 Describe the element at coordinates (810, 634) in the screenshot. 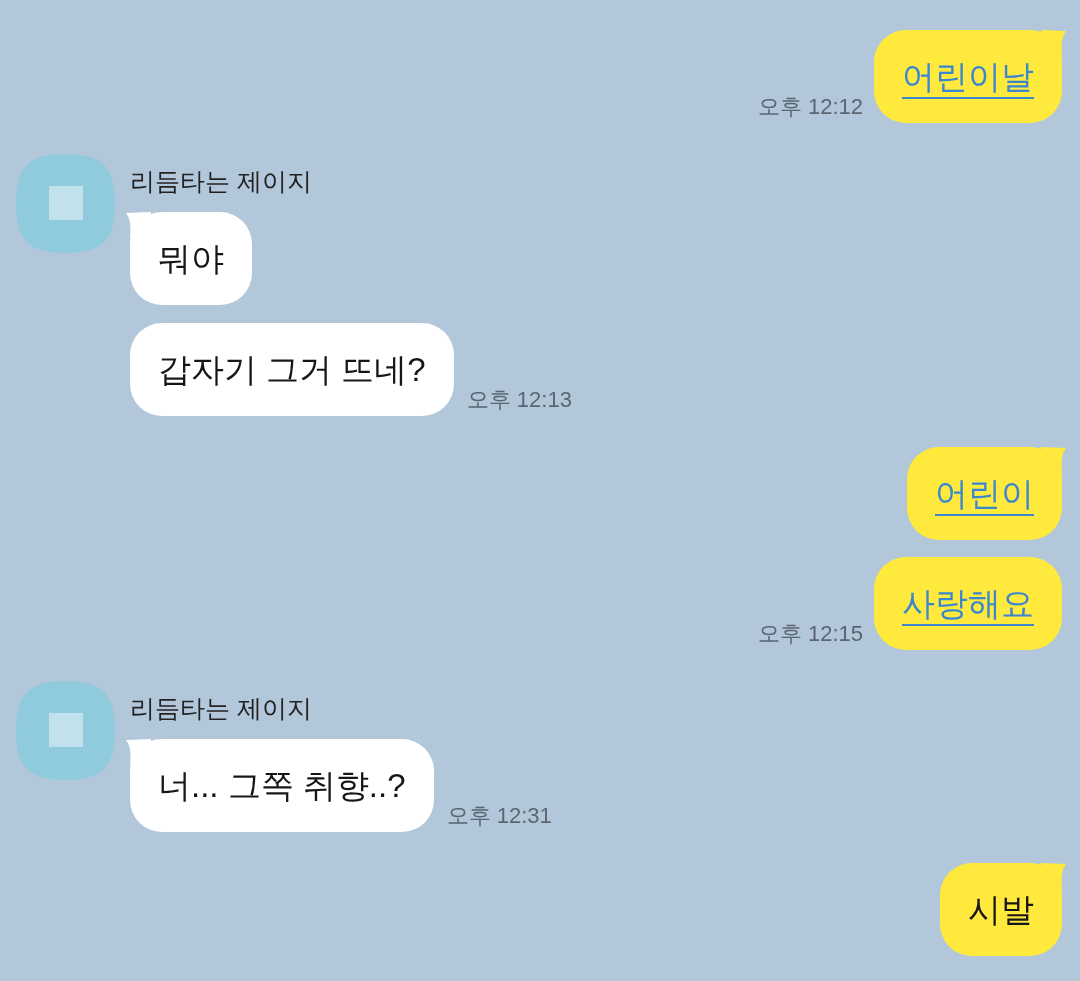

I see `message-time: 오후 12:15` at that location.